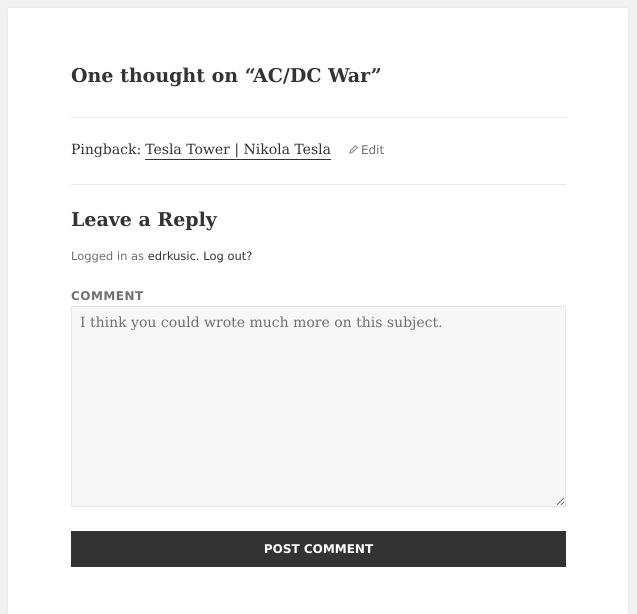 This screenshot has height=614, width=637. I want to click on edit-link: Edit, so click(366, 149).